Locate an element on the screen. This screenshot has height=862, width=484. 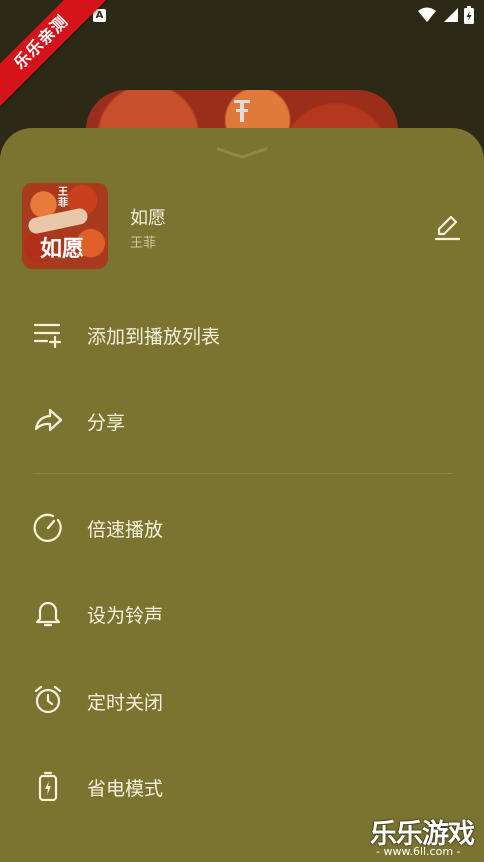
status-icons is located at coordinates (446, 15).